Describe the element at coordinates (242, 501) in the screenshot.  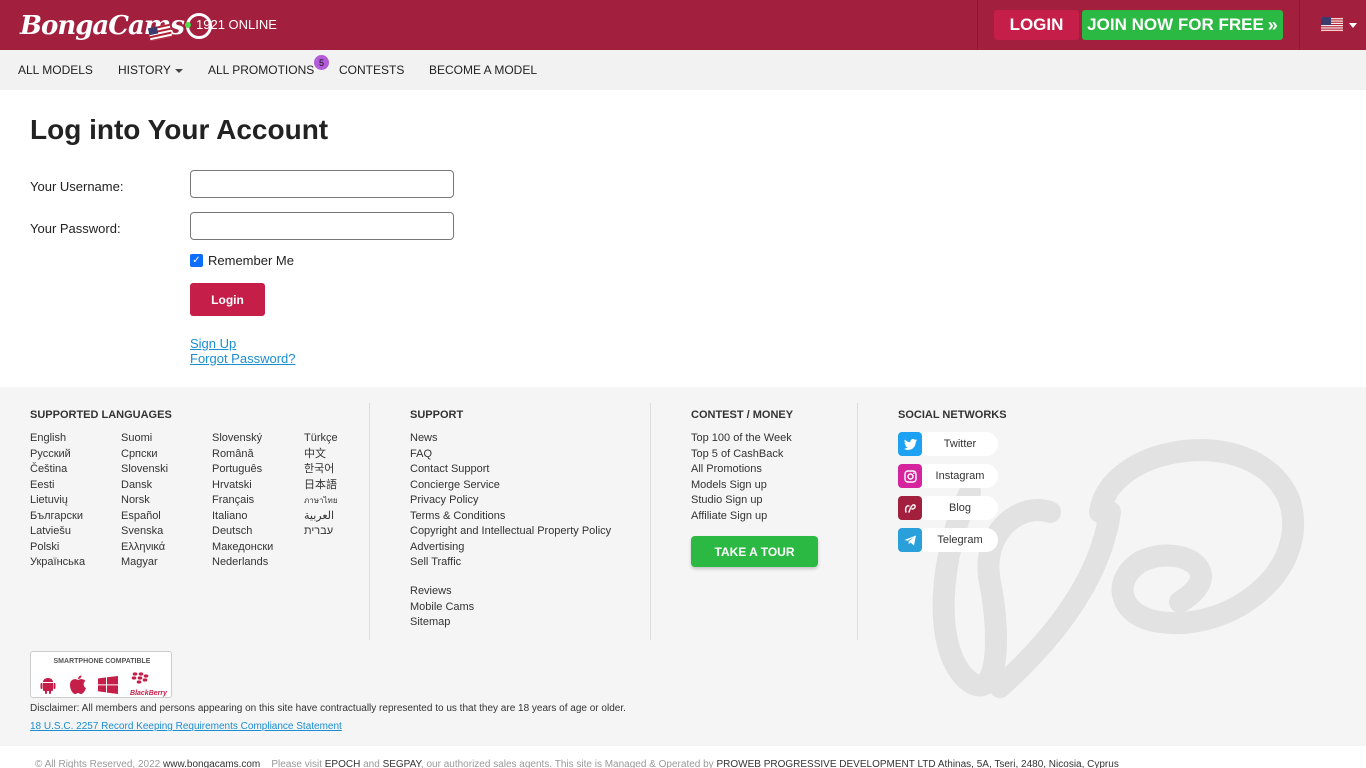
I see `language-link: Français` at that location.